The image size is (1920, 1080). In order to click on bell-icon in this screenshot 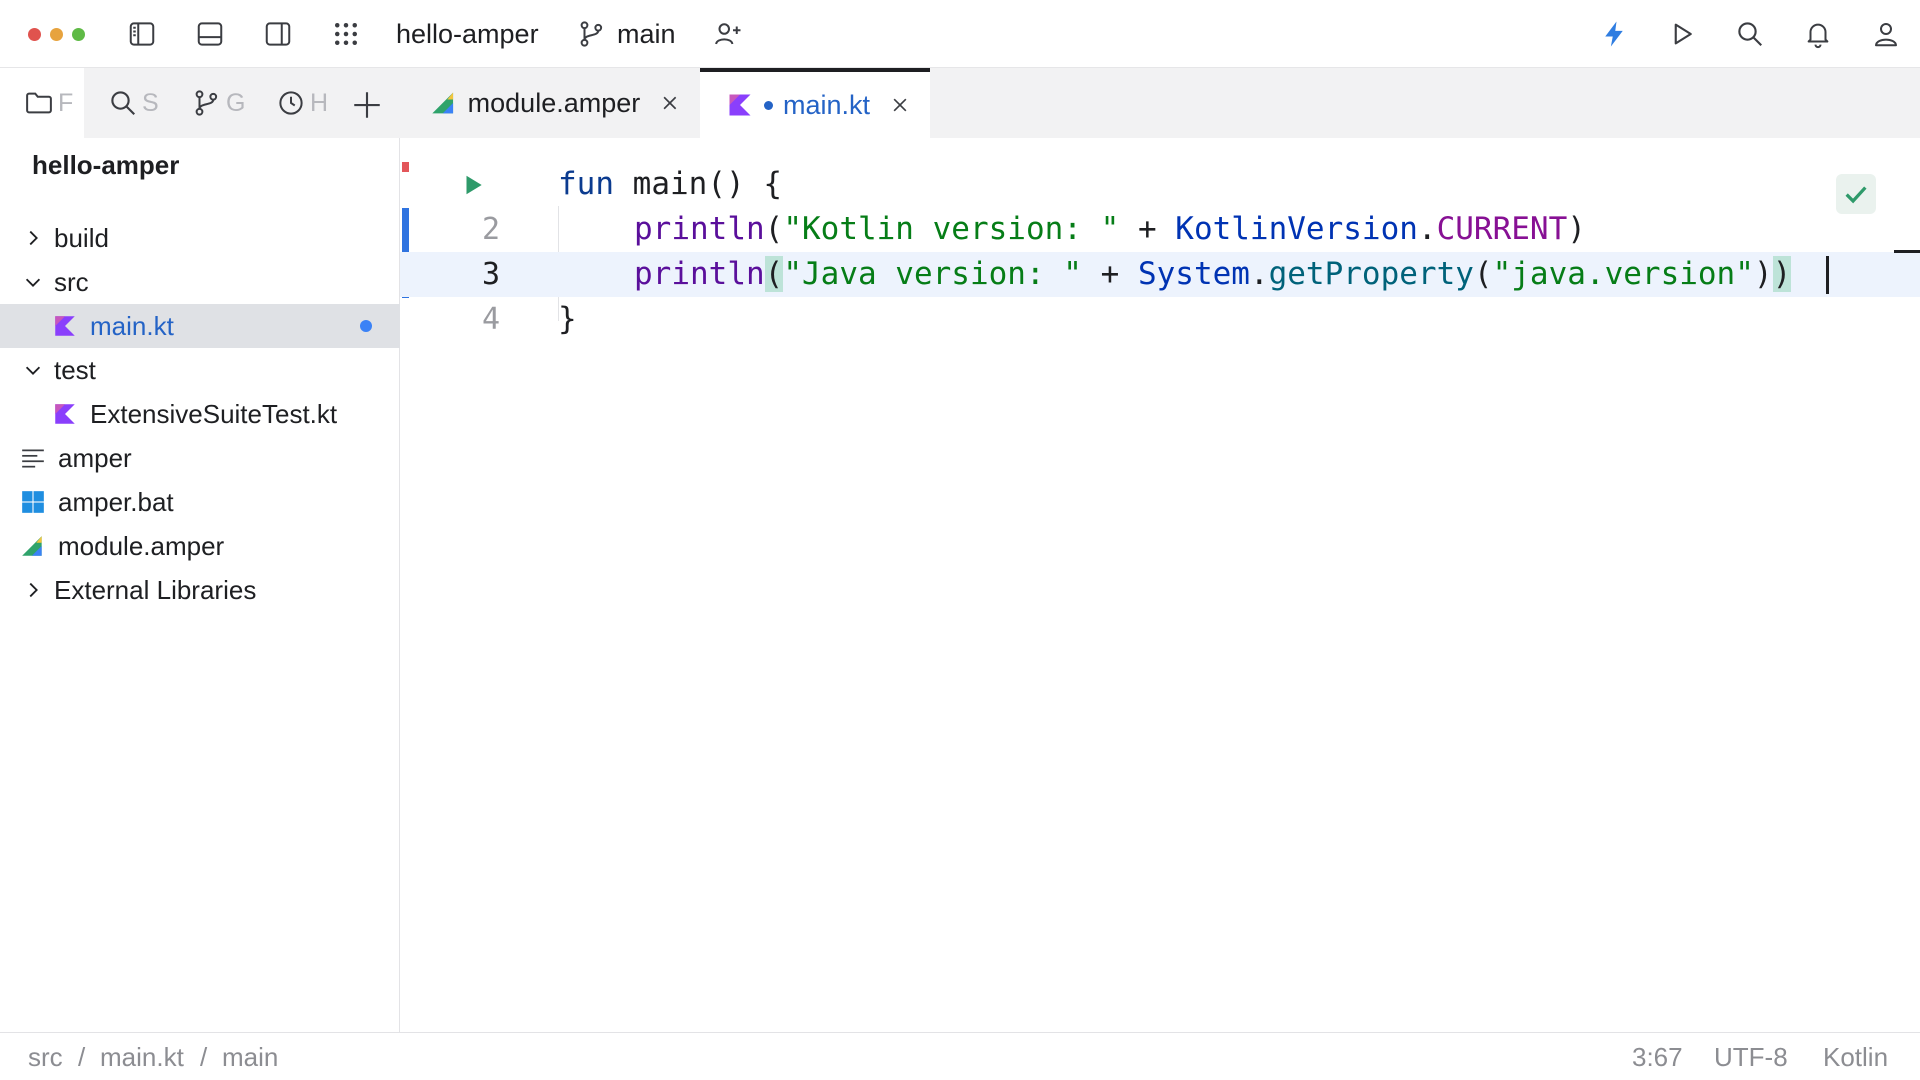, I will do `click(1818, 34)`.